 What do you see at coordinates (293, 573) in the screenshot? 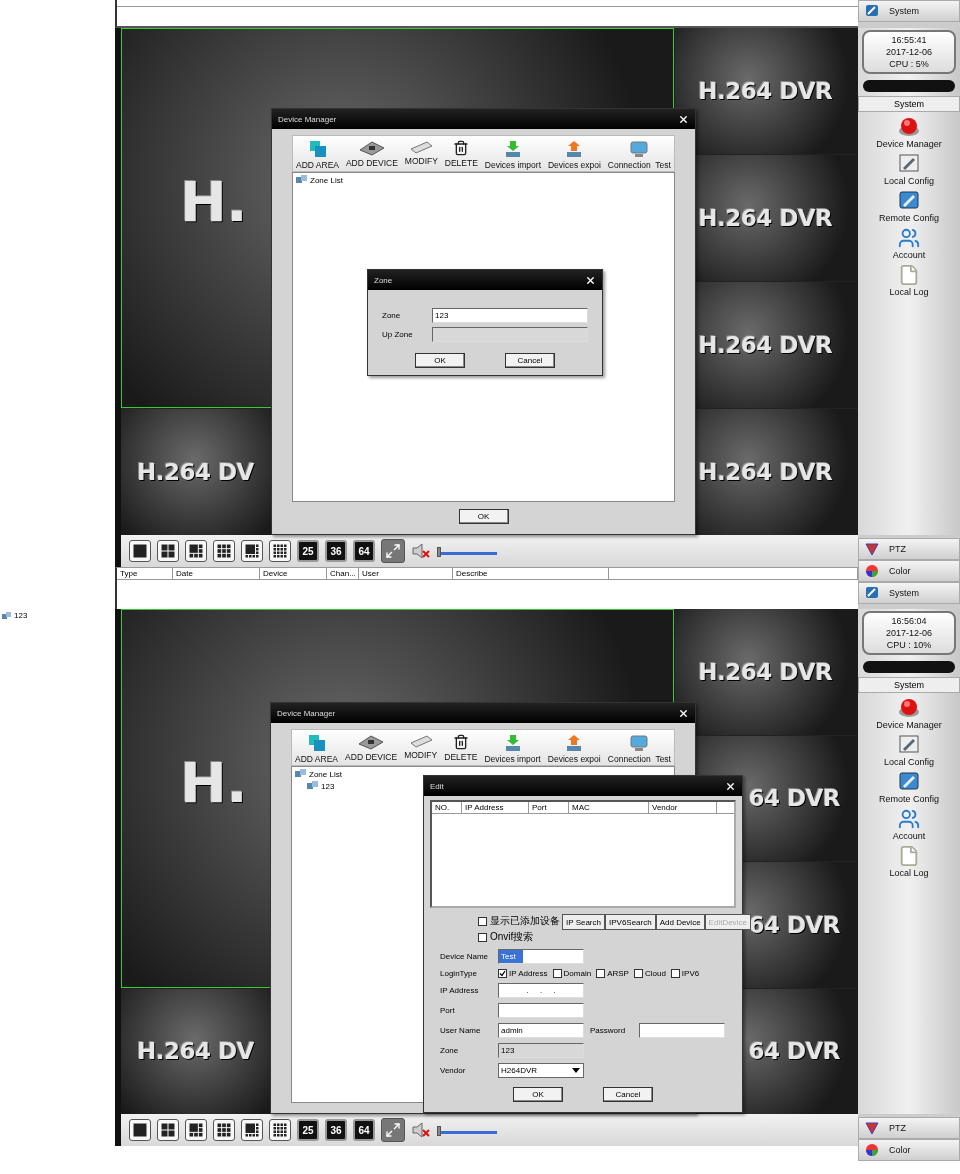
I see `column-header: Device` at bounding box center [293, 573].